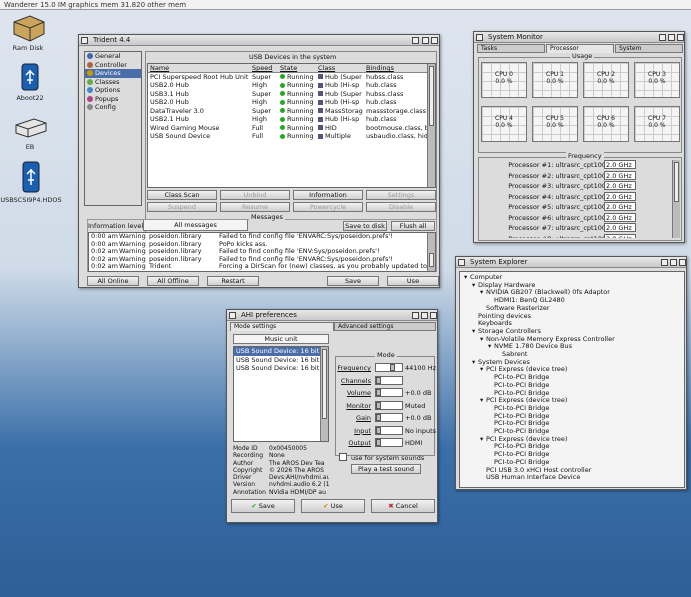  Describe the element at coordinates (281, 339) in the screenshot. I see `unit-select: Music unit` at that location.